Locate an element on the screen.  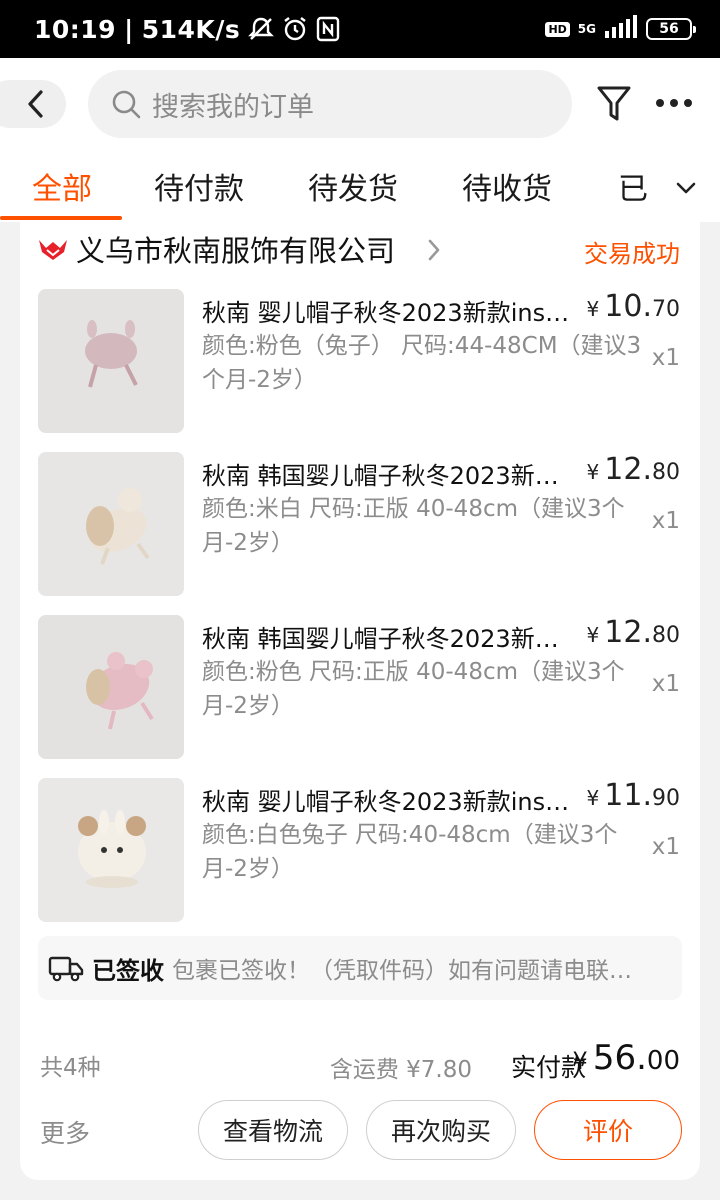
order-actions: 更多 查看物流 再次购买 评价 is located at coordinates (360, 1131).